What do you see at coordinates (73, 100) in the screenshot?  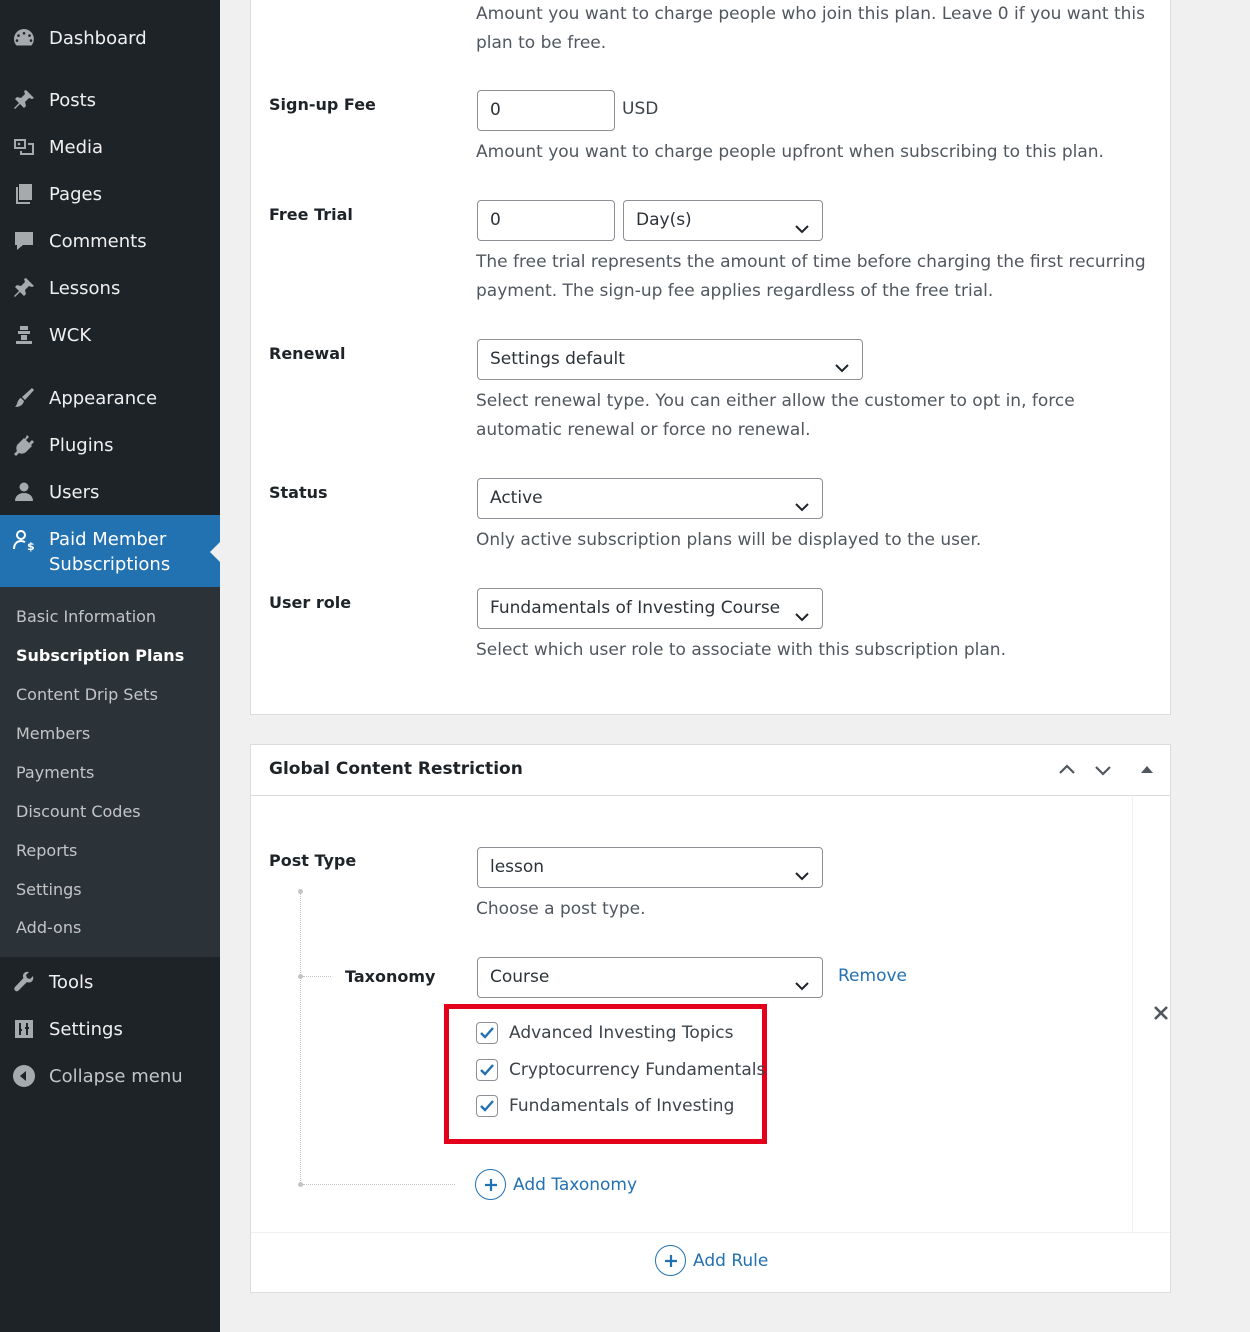 I see `menu-label: Posts` at bounding box center [73, 100].